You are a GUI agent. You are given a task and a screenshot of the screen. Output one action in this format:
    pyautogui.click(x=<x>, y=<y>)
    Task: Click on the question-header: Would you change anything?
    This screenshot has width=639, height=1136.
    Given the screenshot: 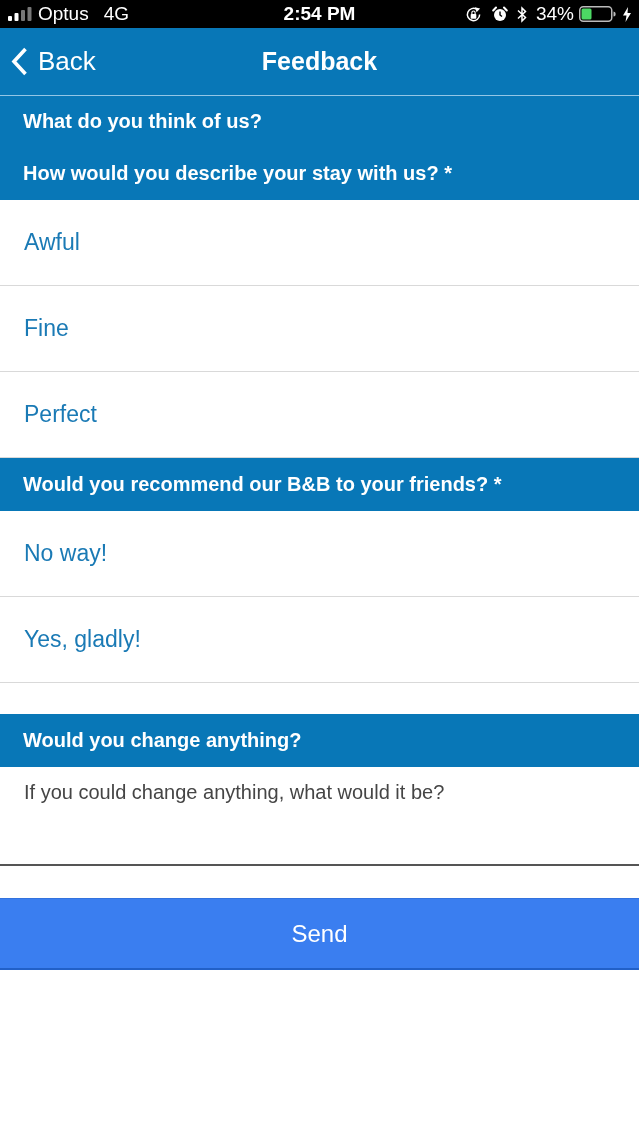 What is the action you would take?
    pyautogui.click(x=319, y=740)
    